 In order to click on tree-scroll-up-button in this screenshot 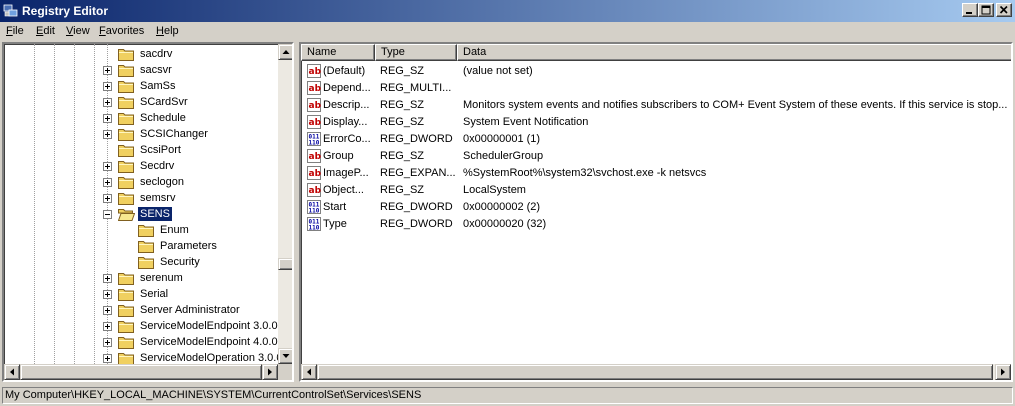, I will do `click(285, 52)`.